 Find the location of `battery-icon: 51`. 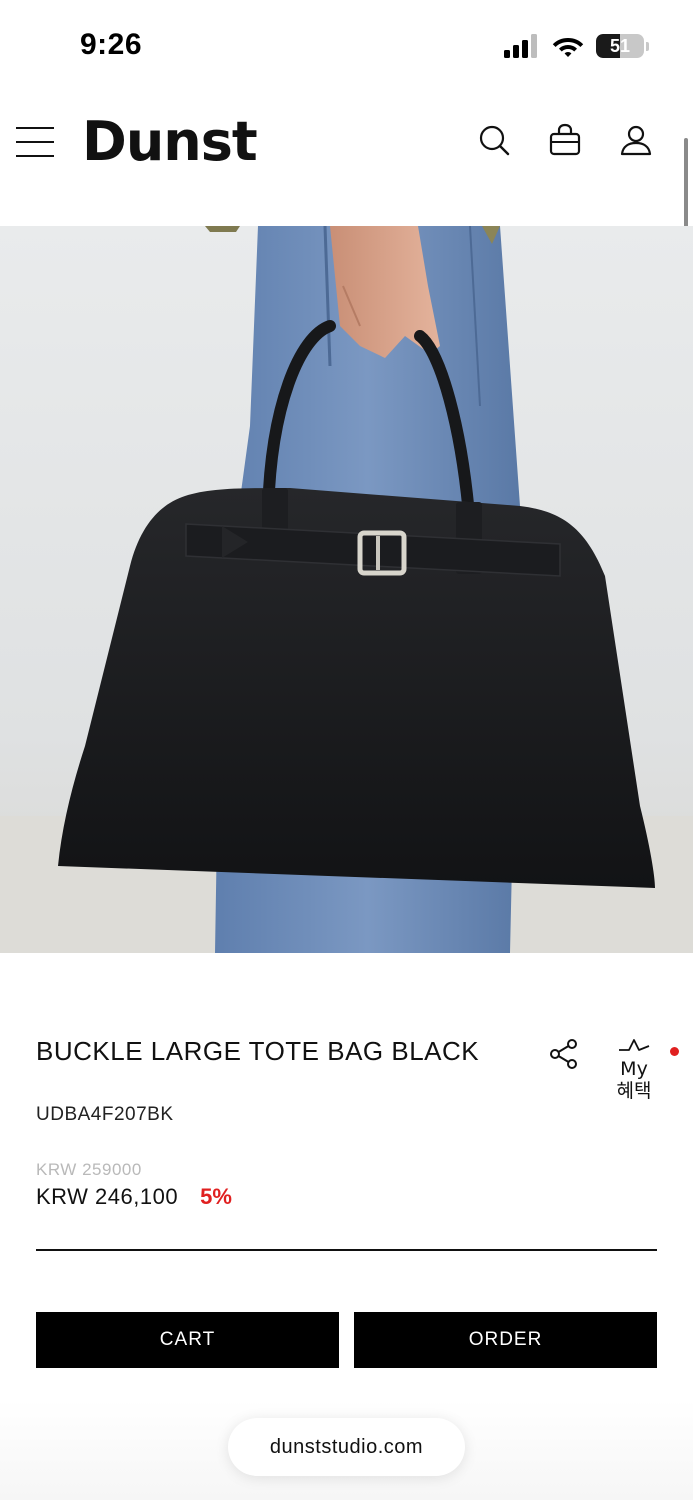

battery-icon: 51 is located at coordinates (620, 46).